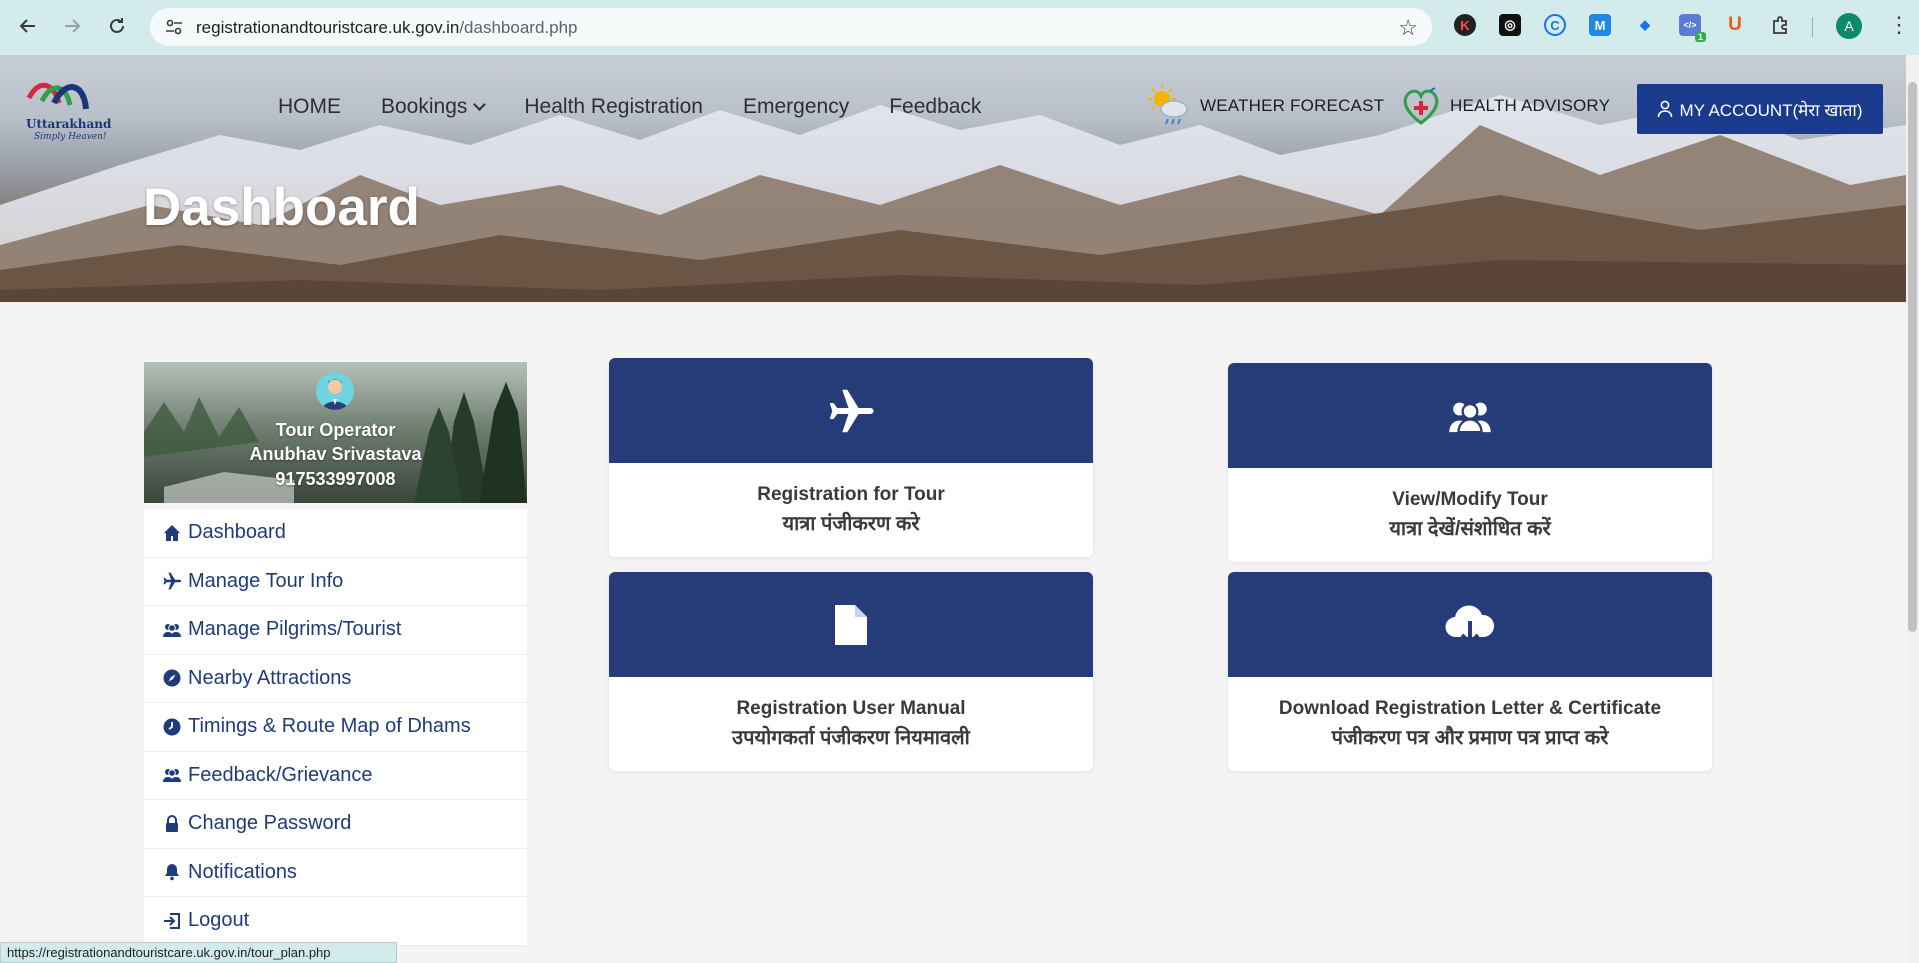 The width and height of the screenshot is (1919, 963). What do you see at coordinates (117, 26) in the screenshot?
I see `reload-icon` at bounding box center [117, 26].